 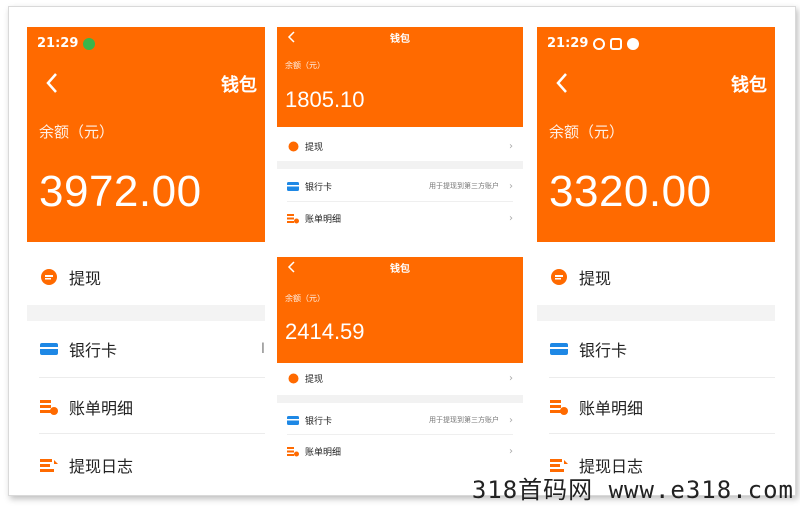 I want to click on bank-card-row: 银行卡 Ⅰ, so click(x=152, y=349).